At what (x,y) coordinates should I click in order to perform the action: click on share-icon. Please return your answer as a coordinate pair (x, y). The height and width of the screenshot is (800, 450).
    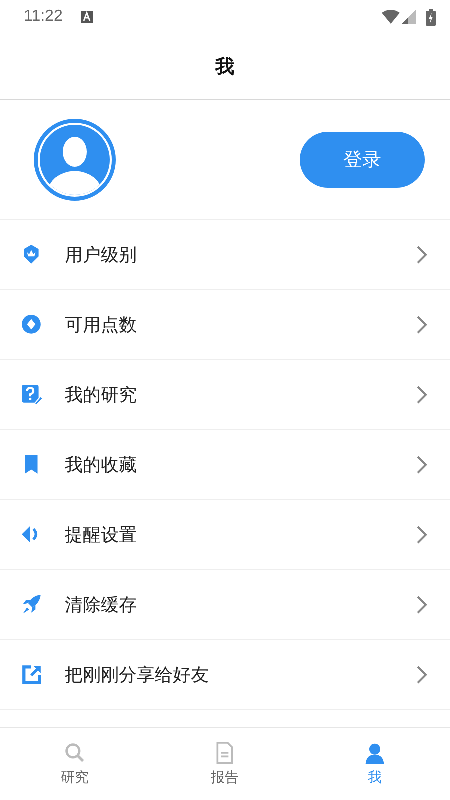
    Looking at the image, I should click on (32, 675).